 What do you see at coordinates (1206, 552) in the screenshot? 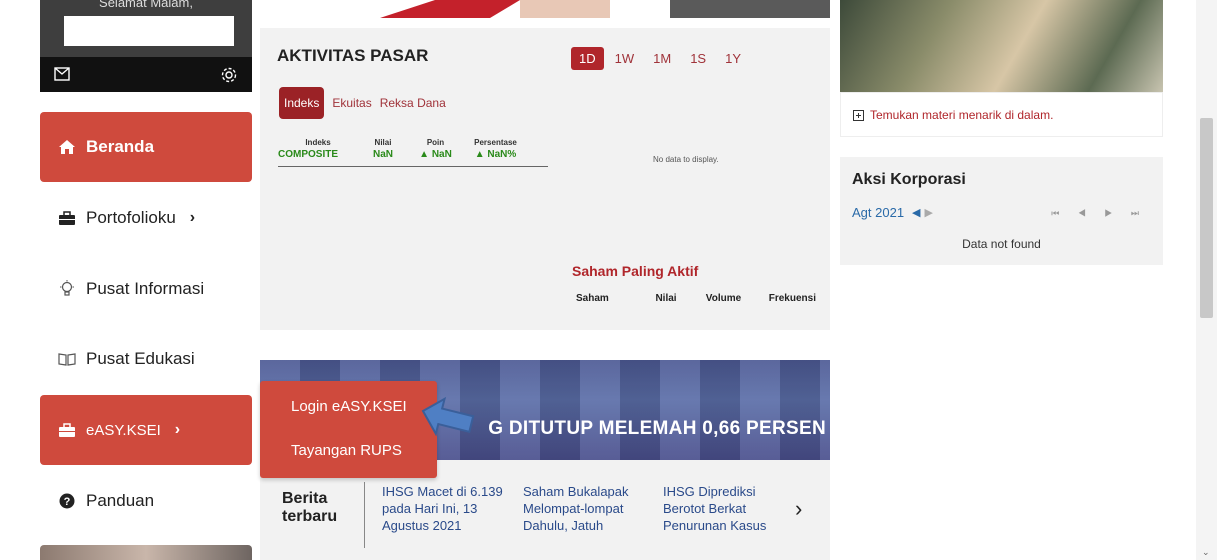
I see `scroll-down-icon: ⌄` at bounding box center [1206, 552].